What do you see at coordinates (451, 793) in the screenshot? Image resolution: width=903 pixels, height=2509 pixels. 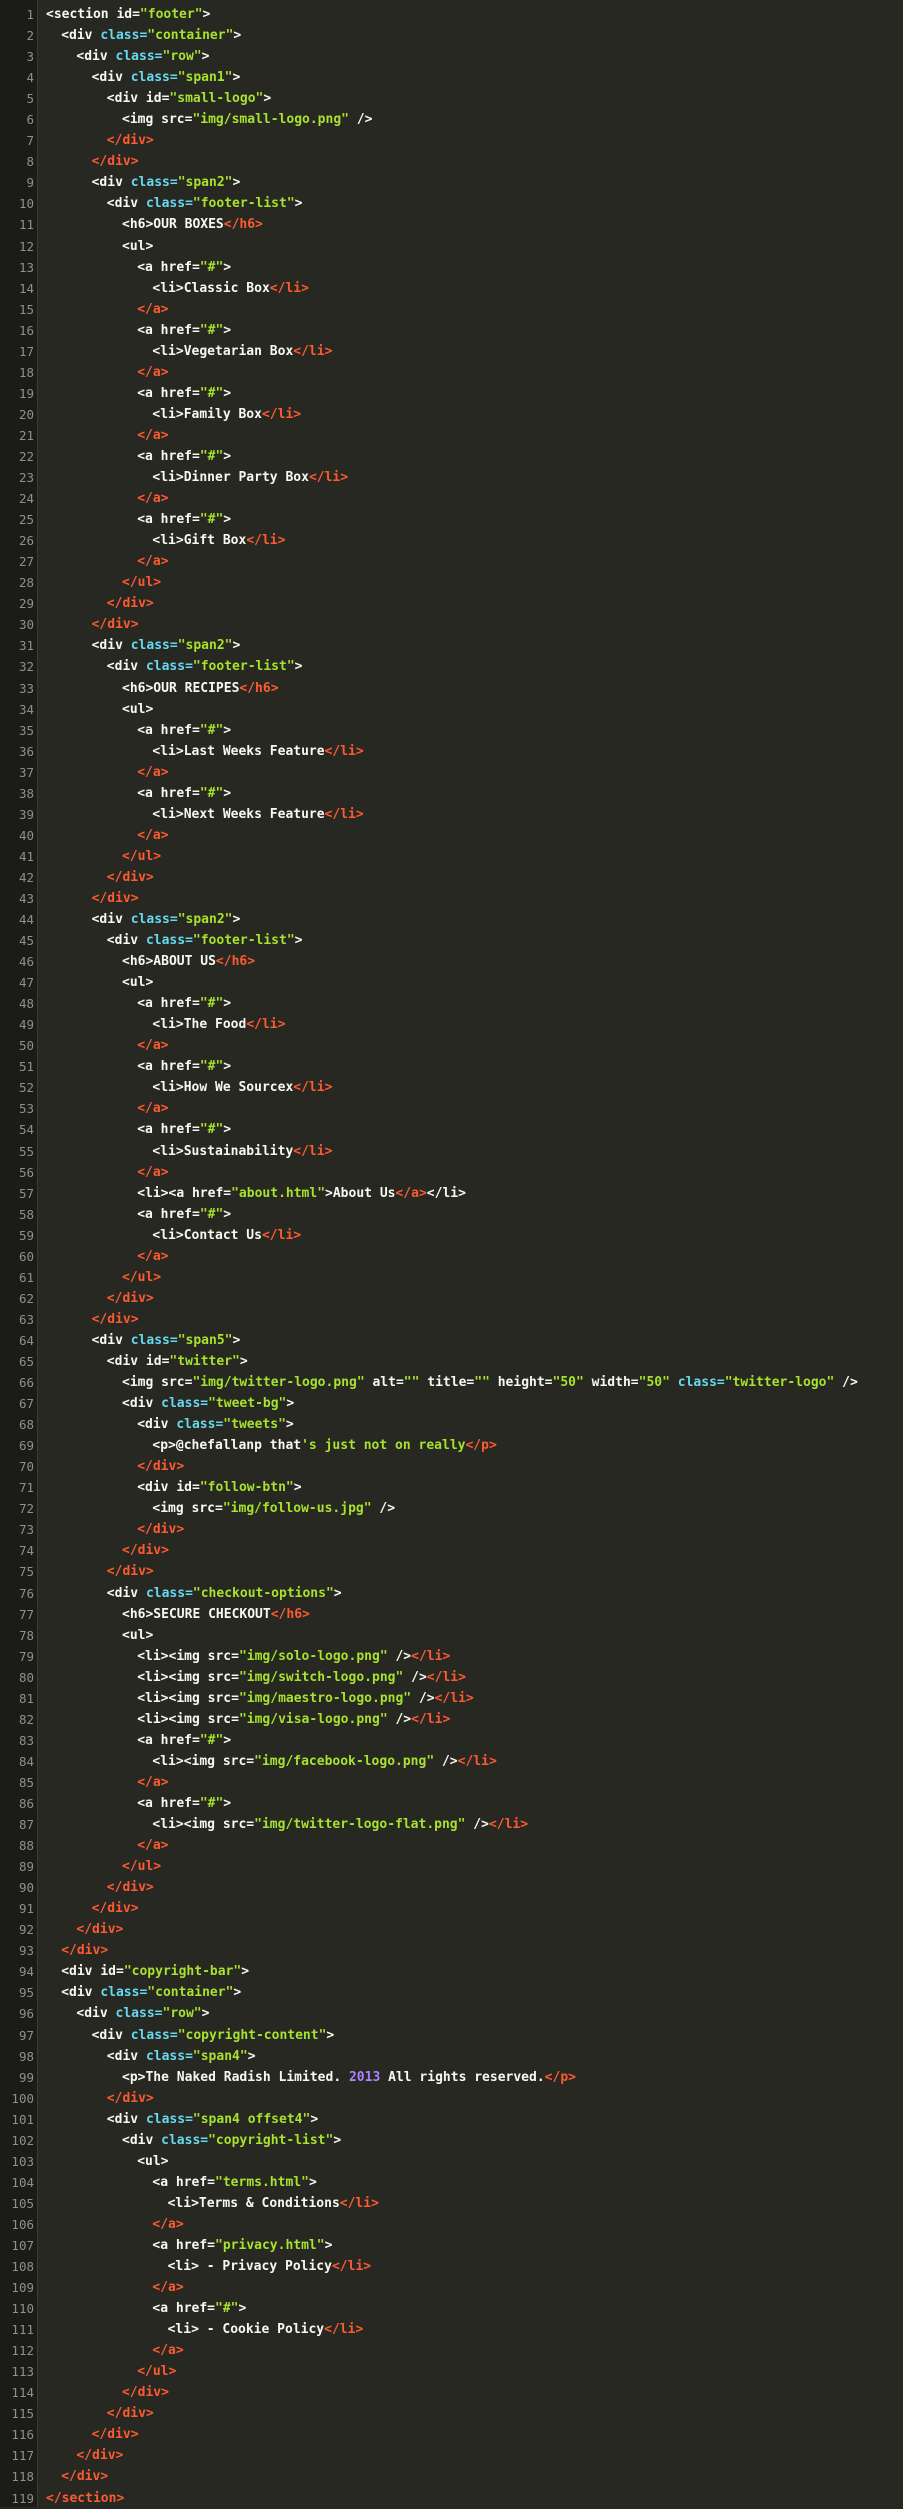 I see `code-line: 38 <a href="#">` at bounding box center [451, 793].